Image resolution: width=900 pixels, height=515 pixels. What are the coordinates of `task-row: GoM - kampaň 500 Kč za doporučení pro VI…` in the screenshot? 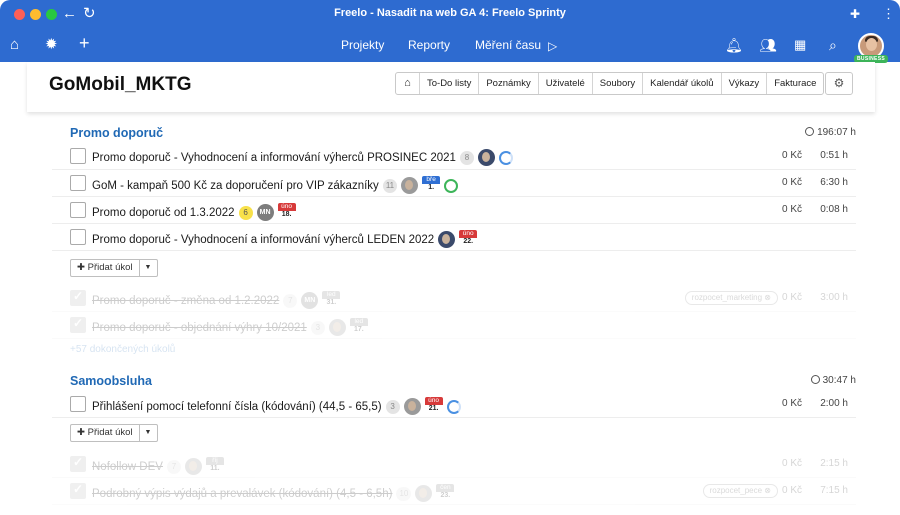 It's located at (454, 183).